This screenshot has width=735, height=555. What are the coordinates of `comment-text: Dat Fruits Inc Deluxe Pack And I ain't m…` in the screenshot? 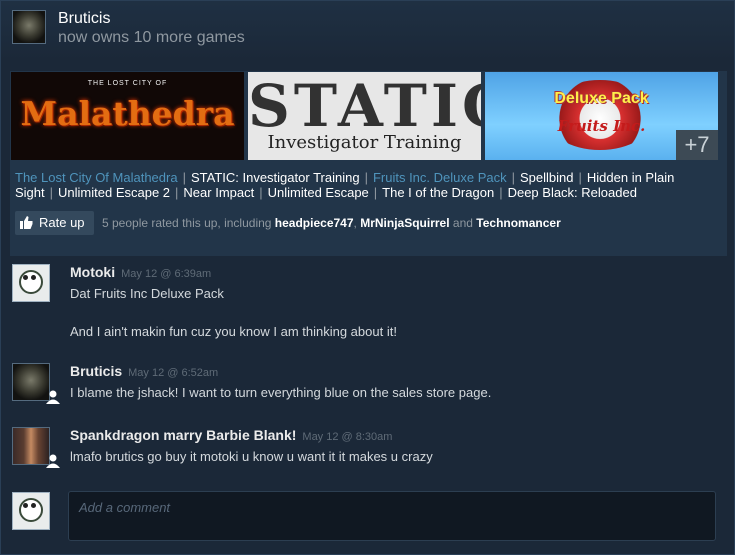 It's located at (233, 312).